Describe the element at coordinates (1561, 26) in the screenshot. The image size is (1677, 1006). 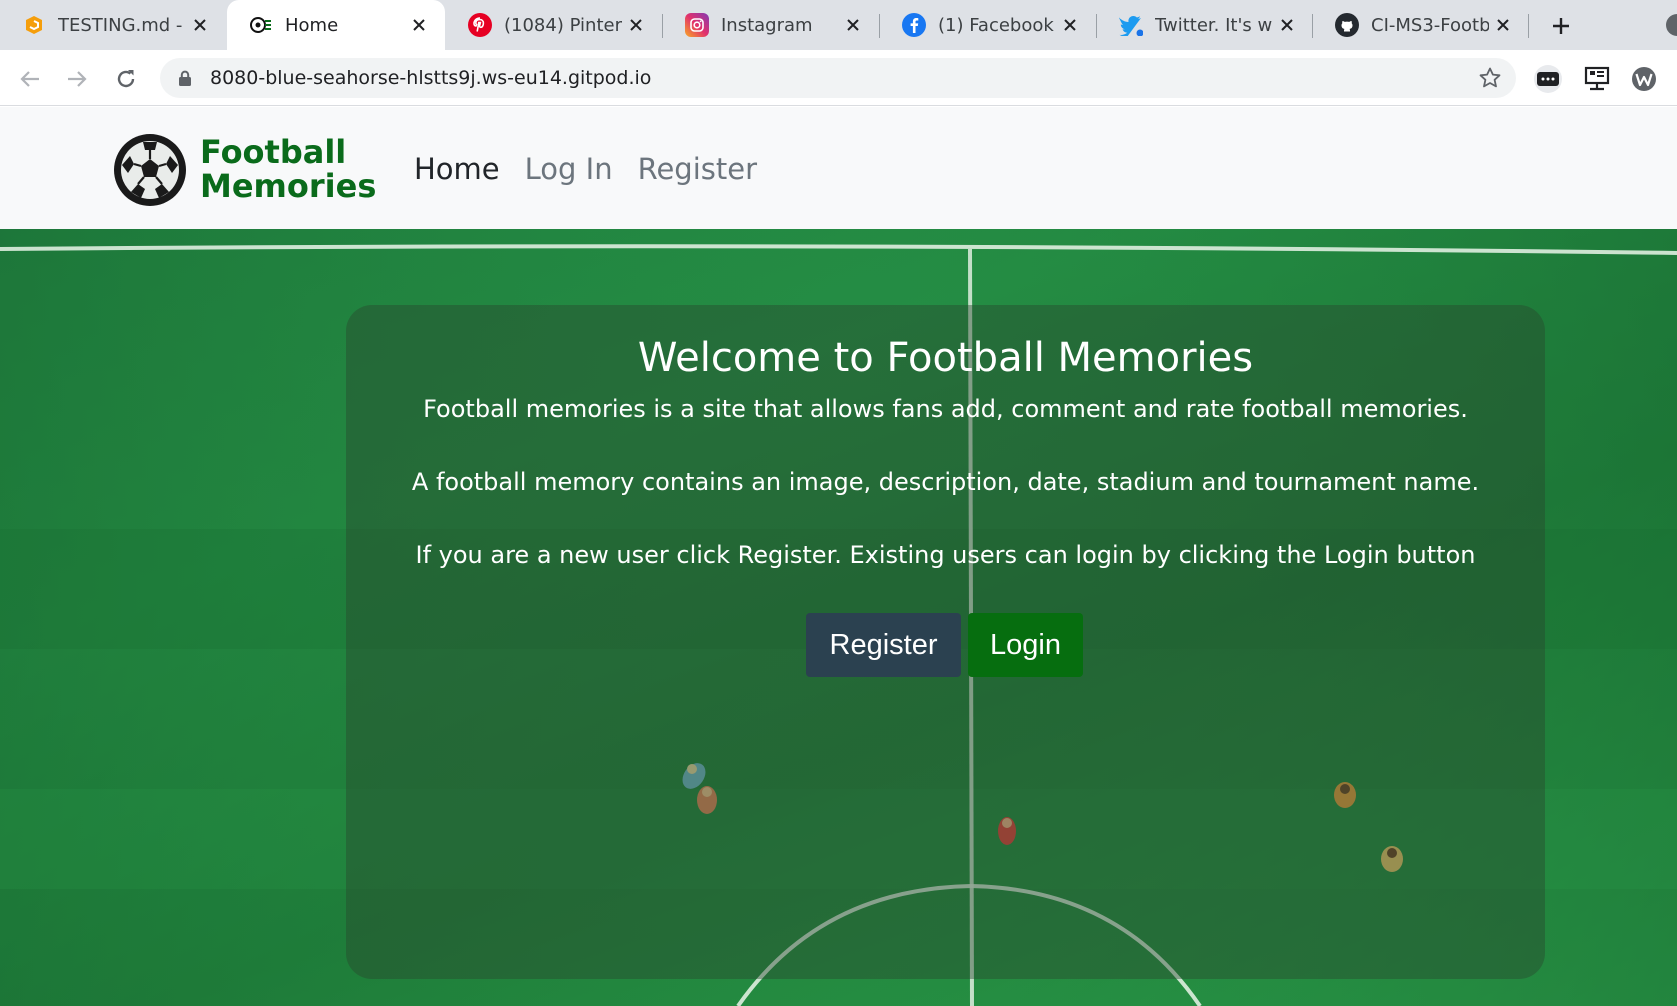
I see `new-tab-button` at that location.